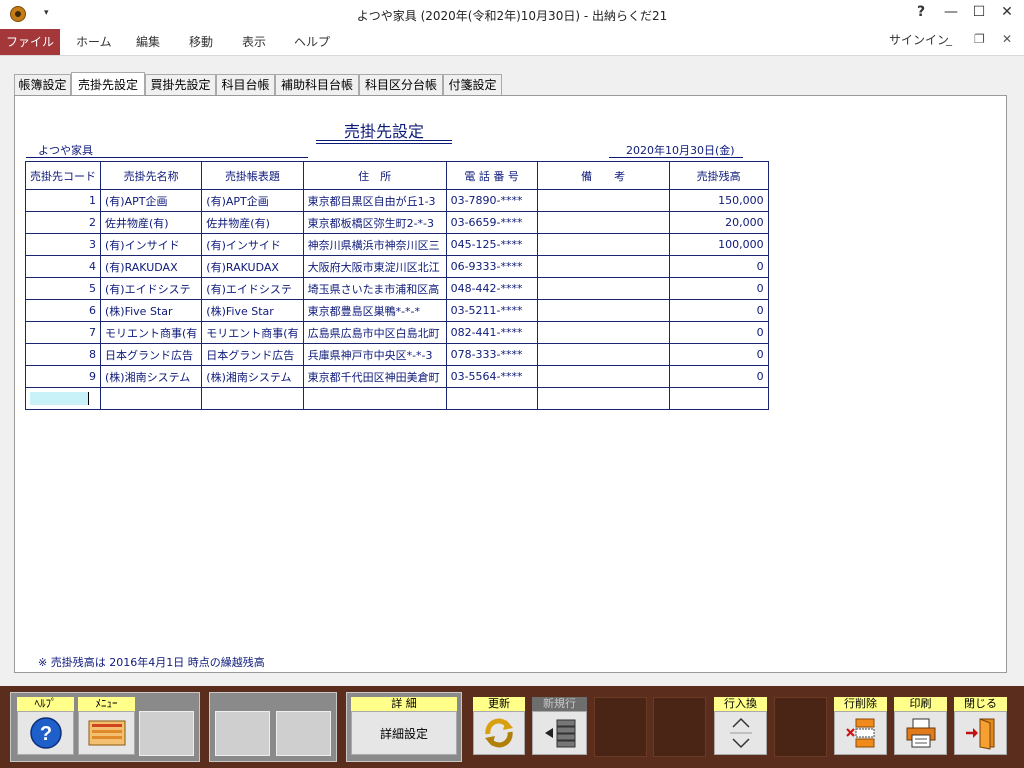  Describe the element at coordinates (63, 244) in the screenshot. I see `cell-code: 3` at that location.